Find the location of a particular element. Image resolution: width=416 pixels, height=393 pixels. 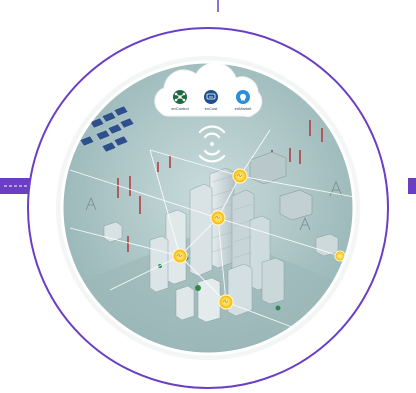

cloud-service-icons is located at coordinates (211, 97).